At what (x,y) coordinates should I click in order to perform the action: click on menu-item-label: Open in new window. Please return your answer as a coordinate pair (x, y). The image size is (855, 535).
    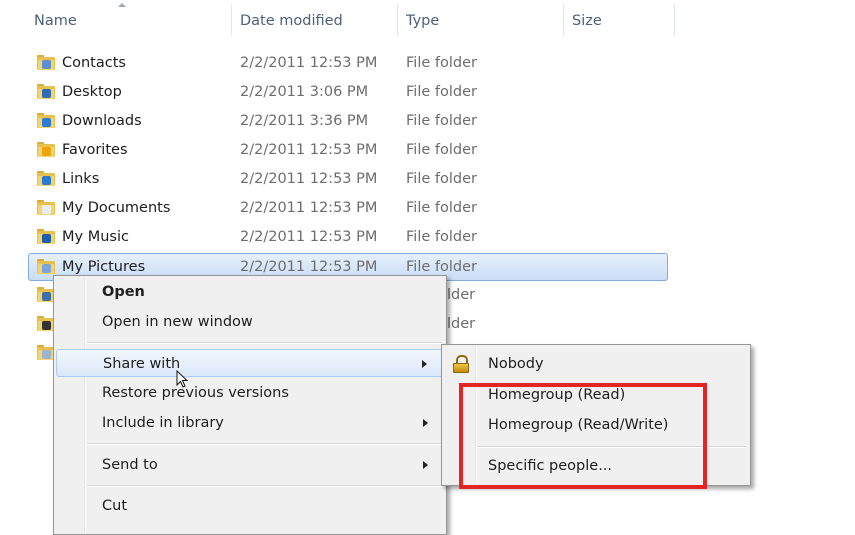
    Looking at the image, I should click on (177, 322).